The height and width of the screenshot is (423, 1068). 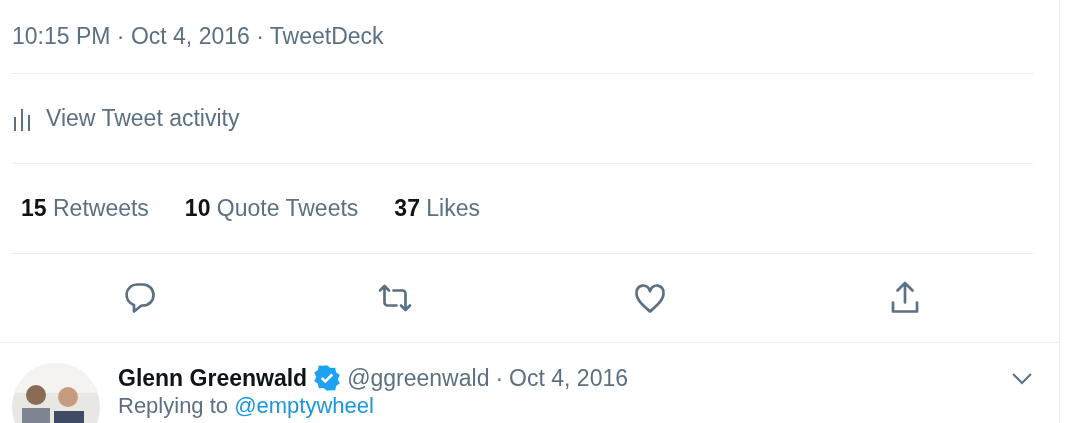 What do you see at coordinates (1022, 378) in the screenshot?
I see `chevron-down-icon` at bounding box center [1022, 378].